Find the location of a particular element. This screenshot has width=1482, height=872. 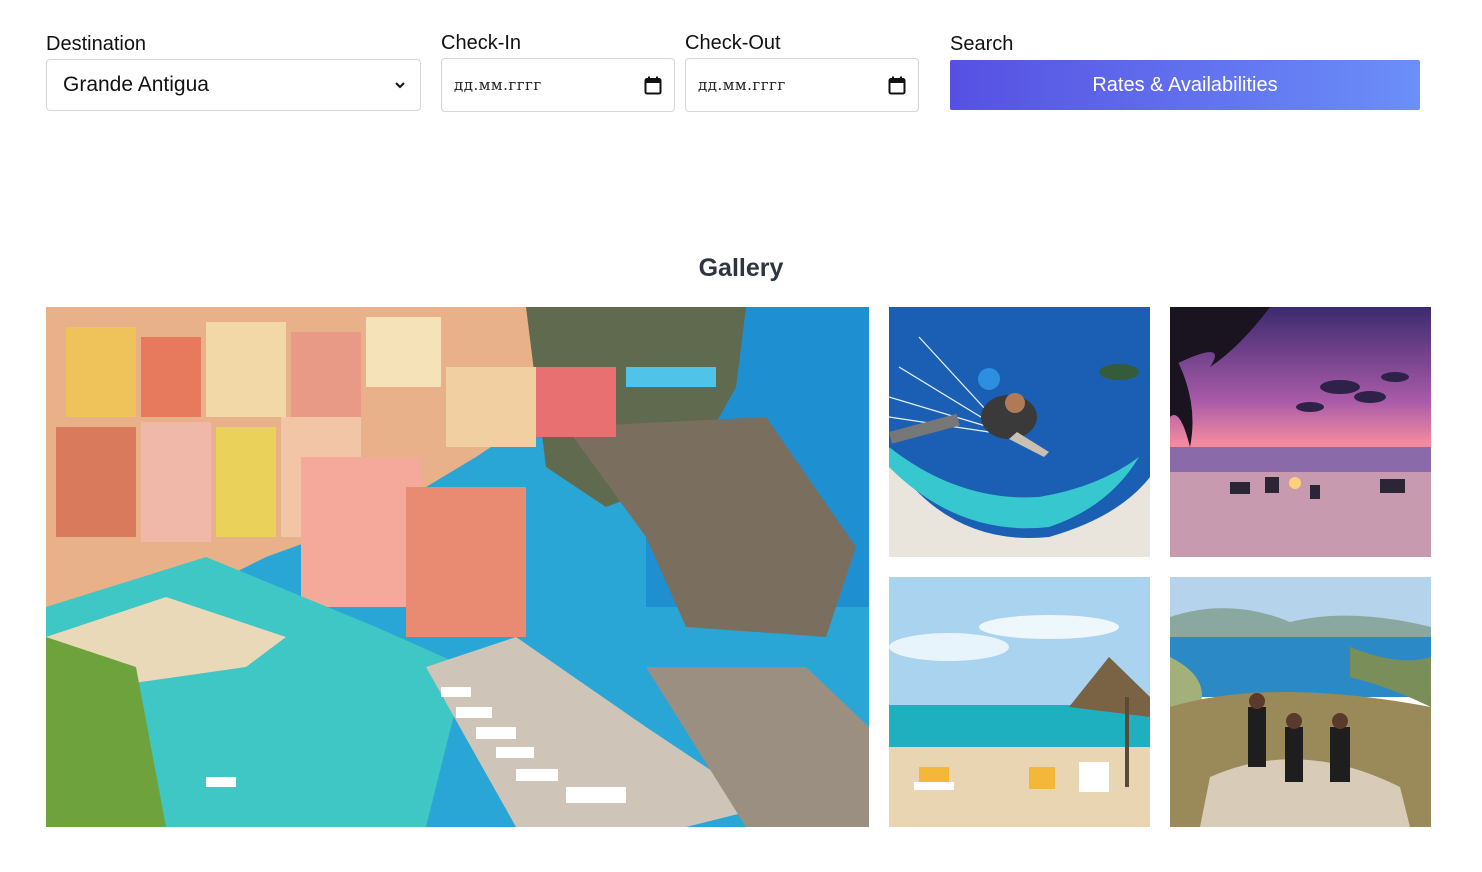

check-in-label: Check-In is located at coordinates (481, 43).